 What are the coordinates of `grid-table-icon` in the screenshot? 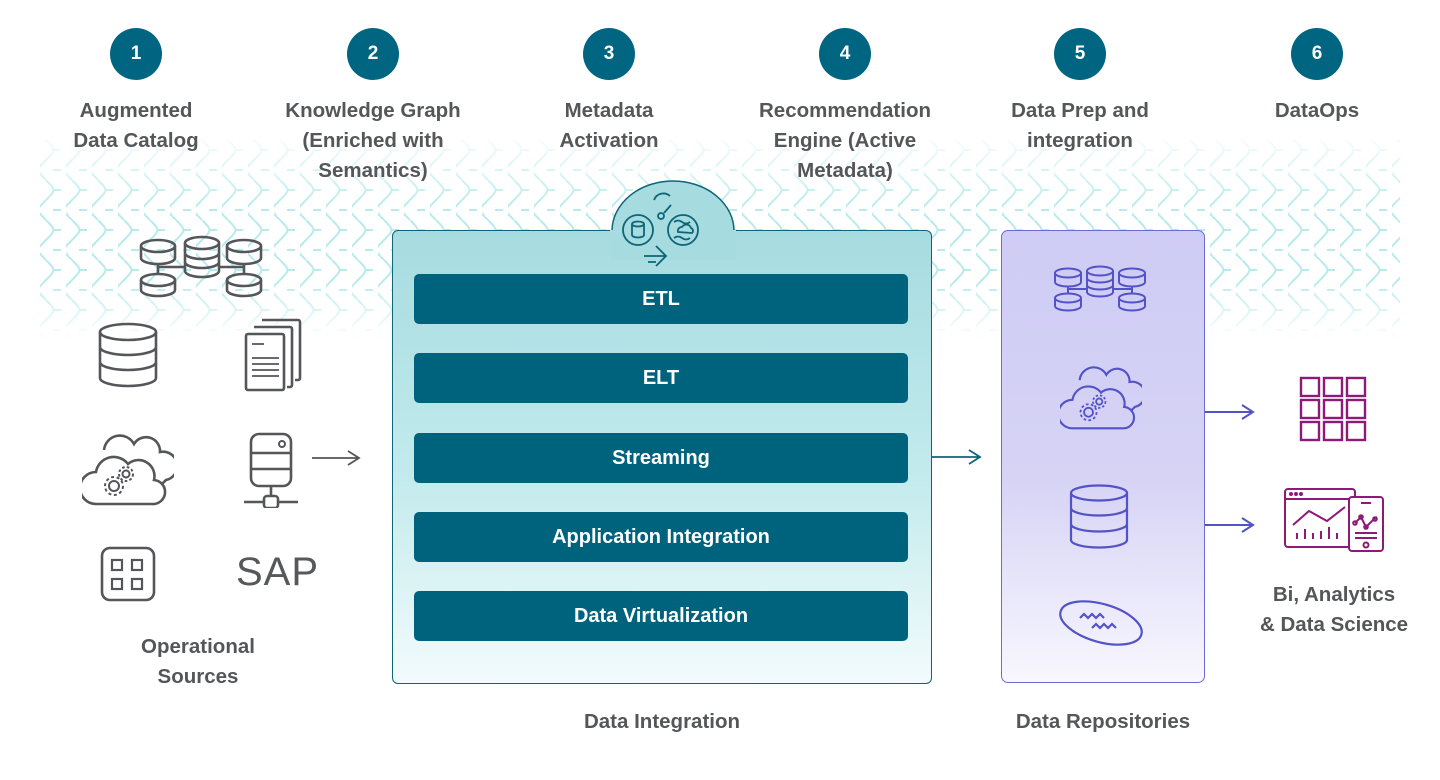 It's located at (1333, 409).